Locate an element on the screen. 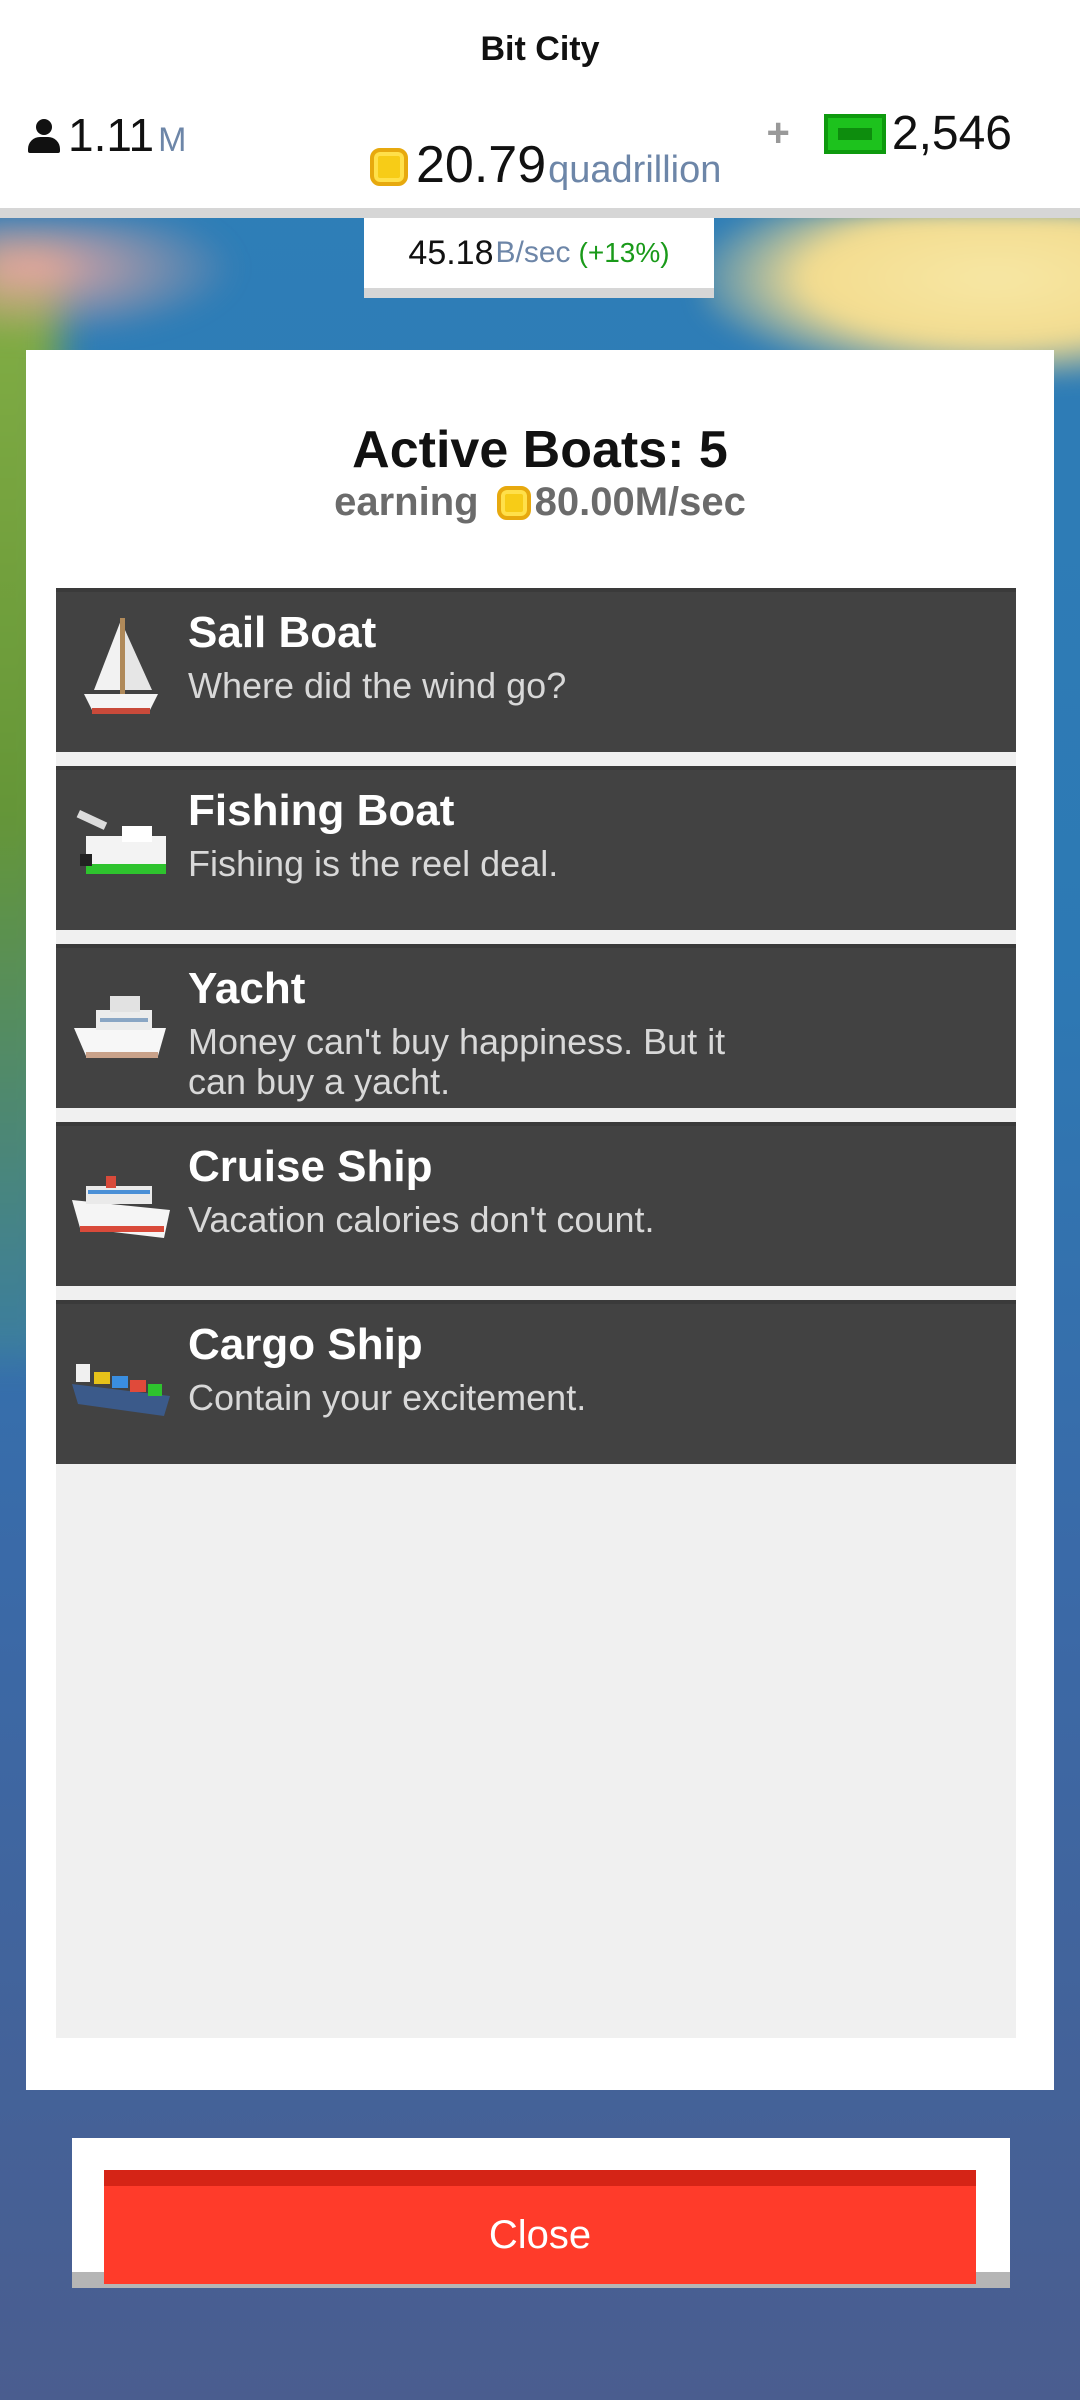 This screenshot has width=1080, height=2400. list-item: Cargo Ship Contain your excitement. is located at coordinates (536, 1382).